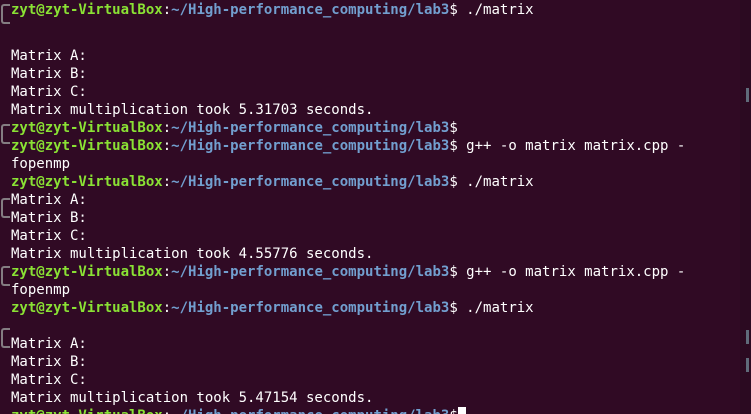  What do you see at coordinates (461, 410) in the screenshot?
I see `text-cursor` at bounding box center [461, 410].